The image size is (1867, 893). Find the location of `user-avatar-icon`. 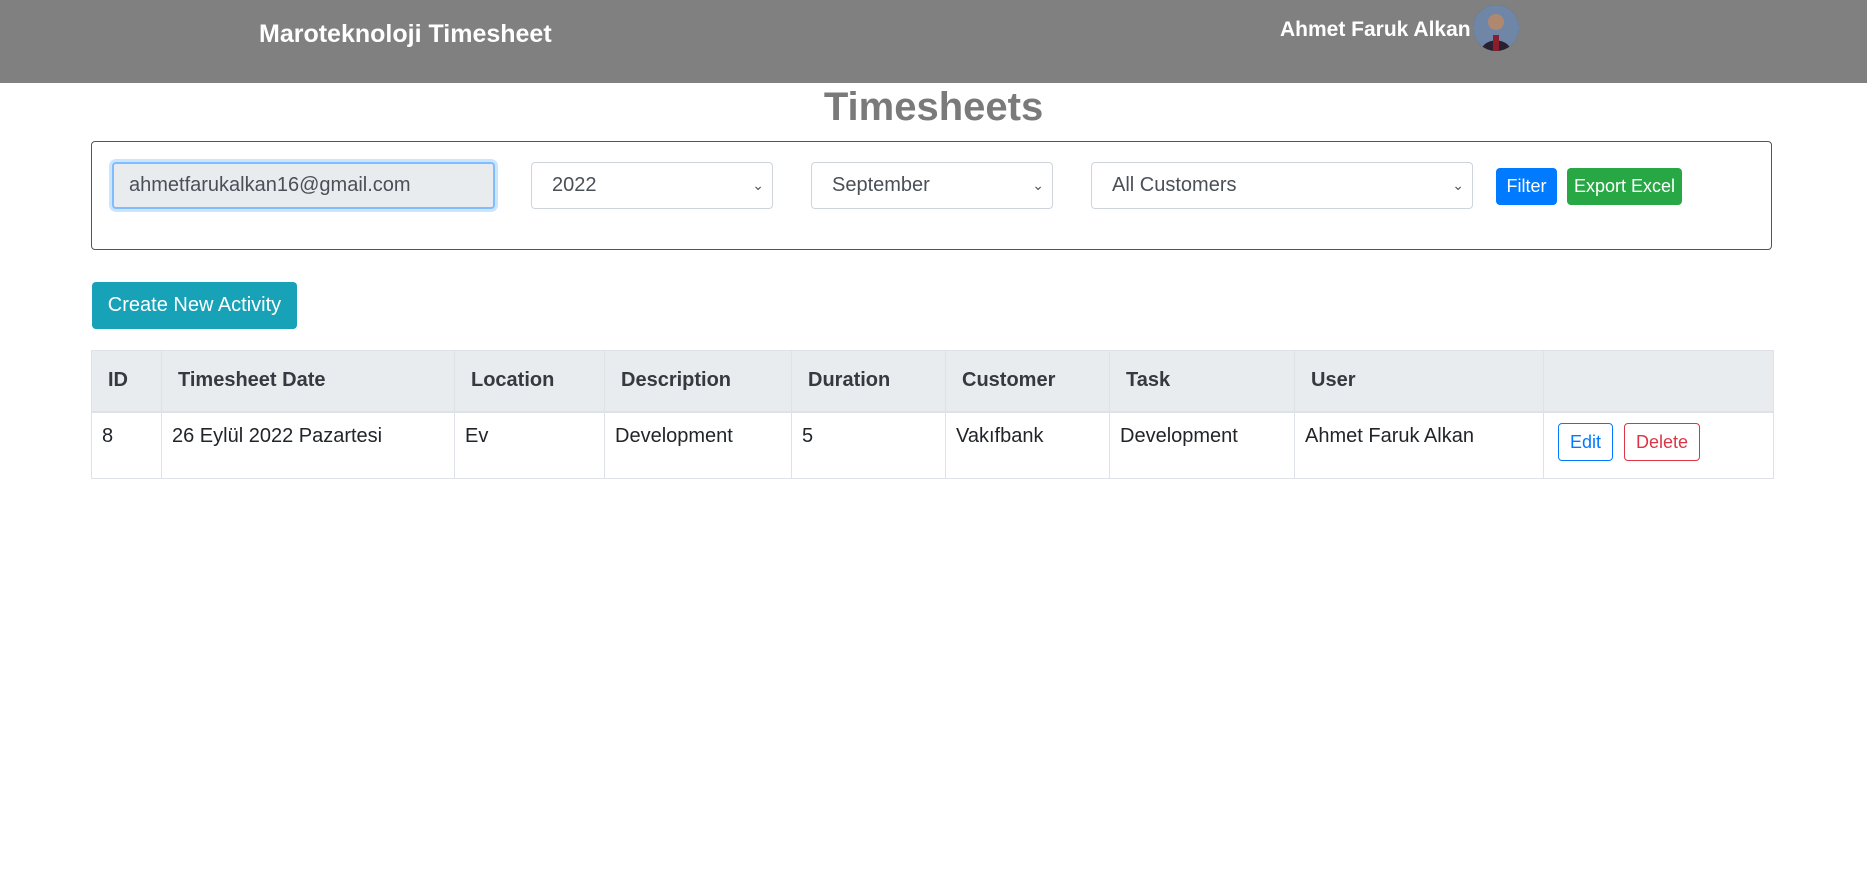

user-avatar-icon is located at coordinates (1496, 28).